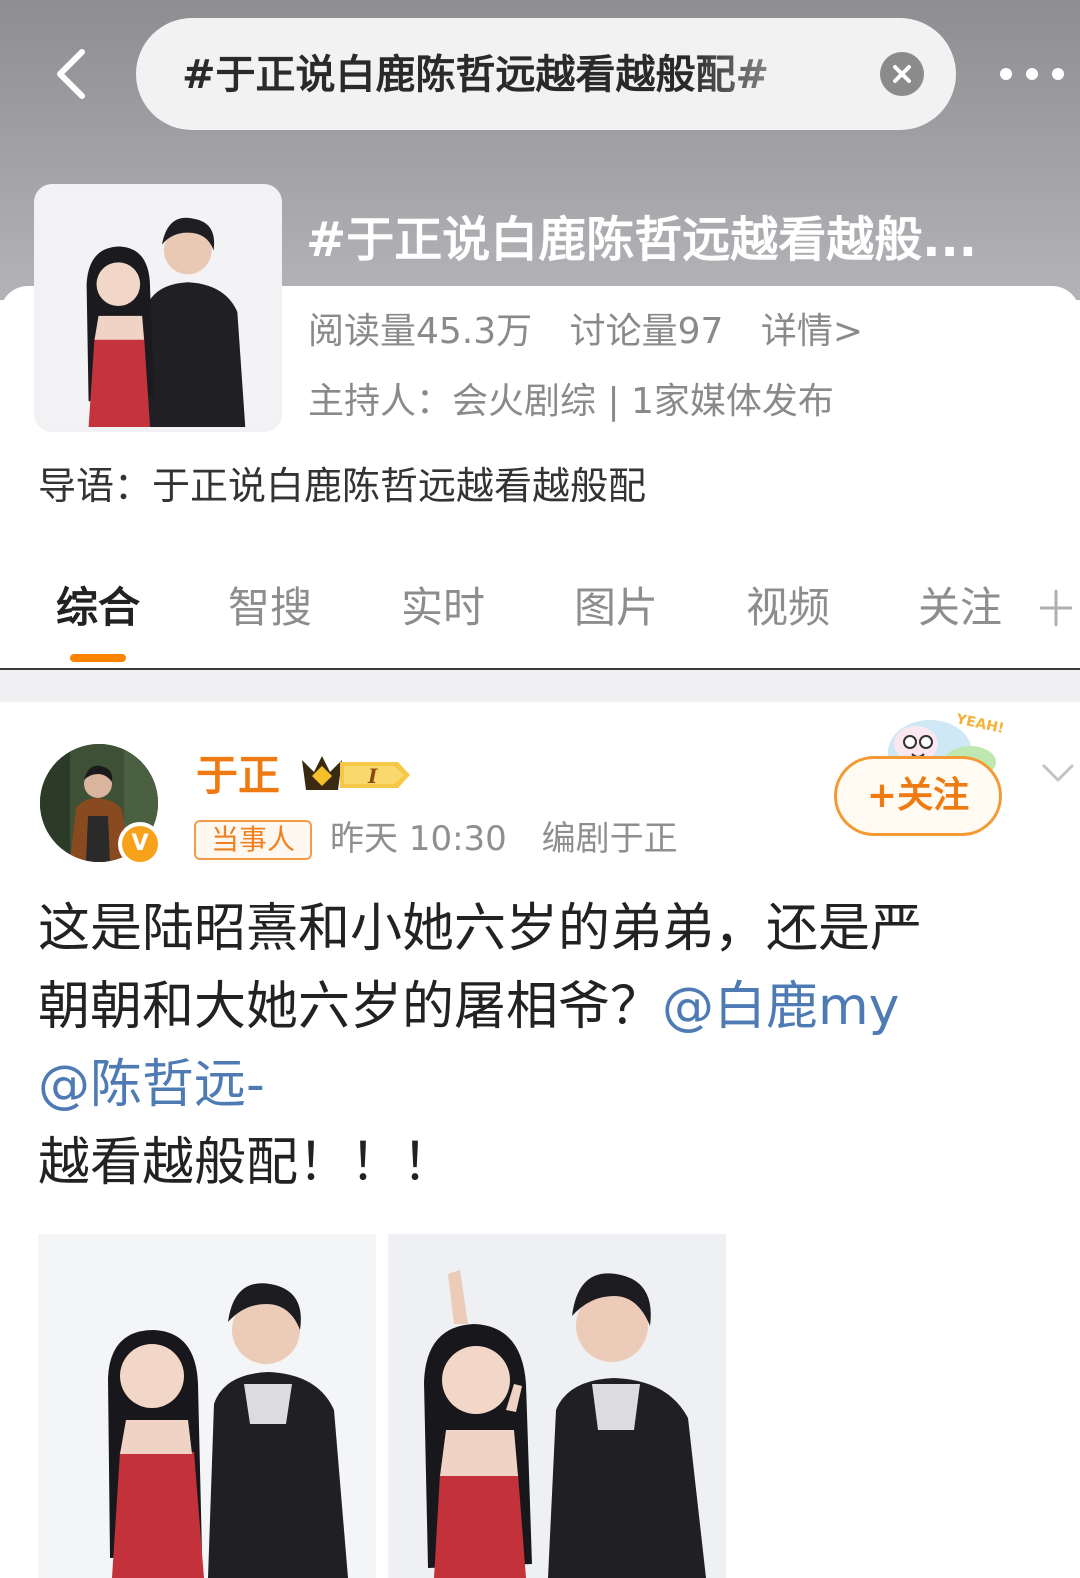  I want to click on read-count: 阅读量45.3万, so click(420, 331).